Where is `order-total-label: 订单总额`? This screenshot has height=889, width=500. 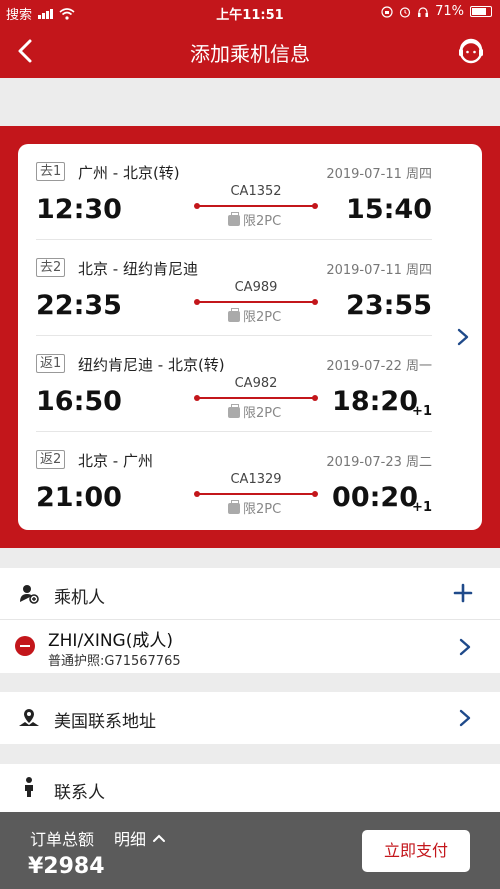
order-total-label: 订单总额 is located at coordinates (62, 839).